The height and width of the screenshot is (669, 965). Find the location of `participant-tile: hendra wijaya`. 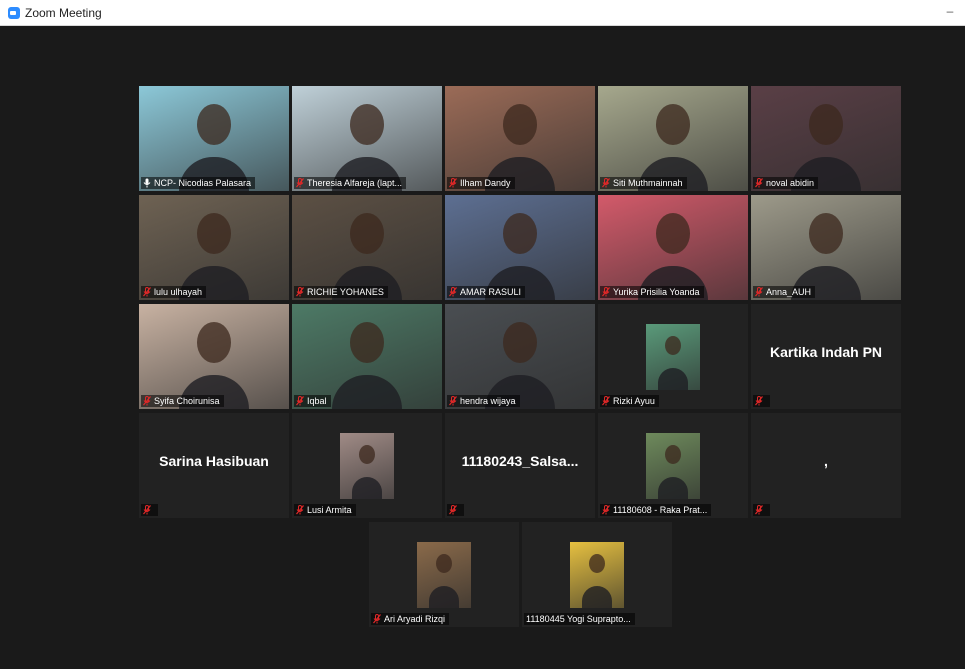

participant-tile: hendra wijaya is located at coordinates (520, 356).